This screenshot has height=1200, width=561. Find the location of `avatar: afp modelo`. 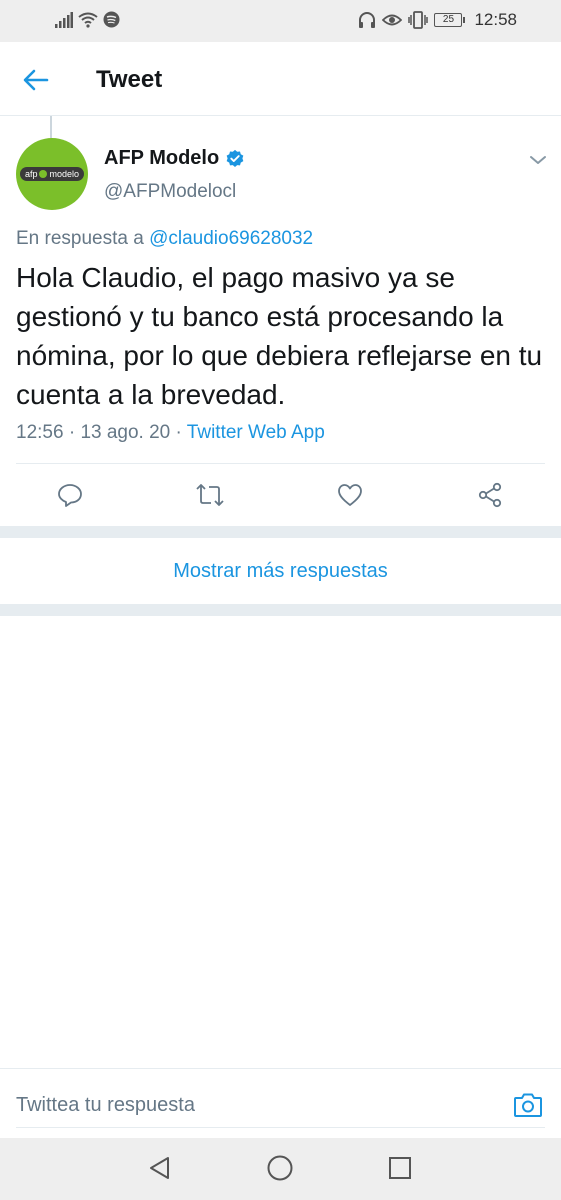

avatar: afp modelo is located at coordinates (52, 174).